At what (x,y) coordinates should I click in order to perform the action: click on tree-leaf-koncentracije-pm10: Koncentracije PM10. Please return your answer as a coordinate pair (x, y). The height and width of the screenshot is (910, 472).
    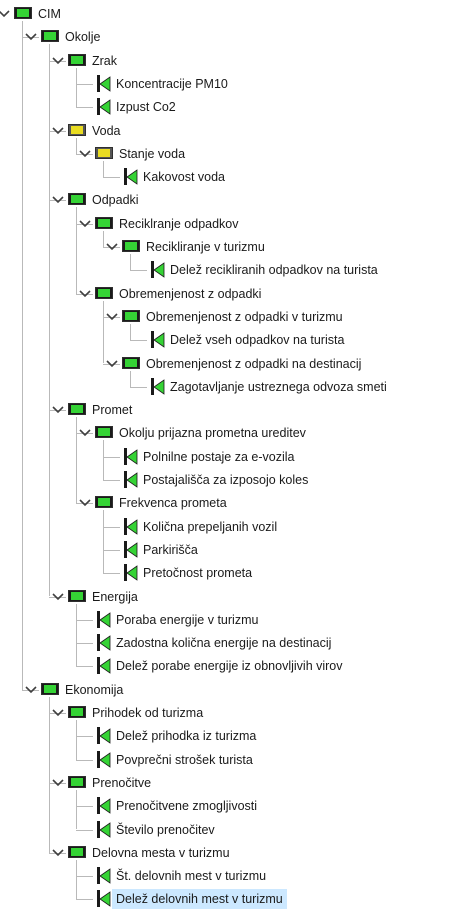
    Looking at the image, I should click on (236, 84).